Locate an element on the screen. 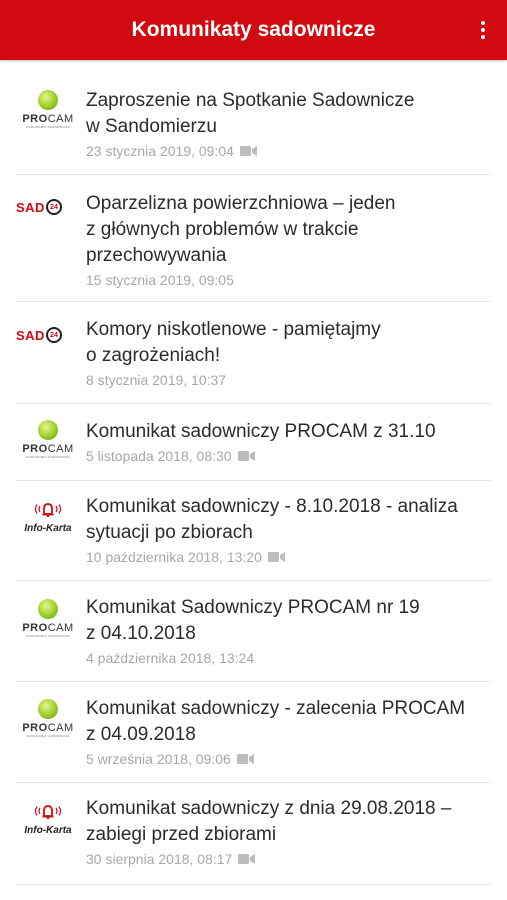 The width and height of the screenshot is (507, 900). item-date: 5 września 2018, 09:06 is located at coordinates (158, 759).